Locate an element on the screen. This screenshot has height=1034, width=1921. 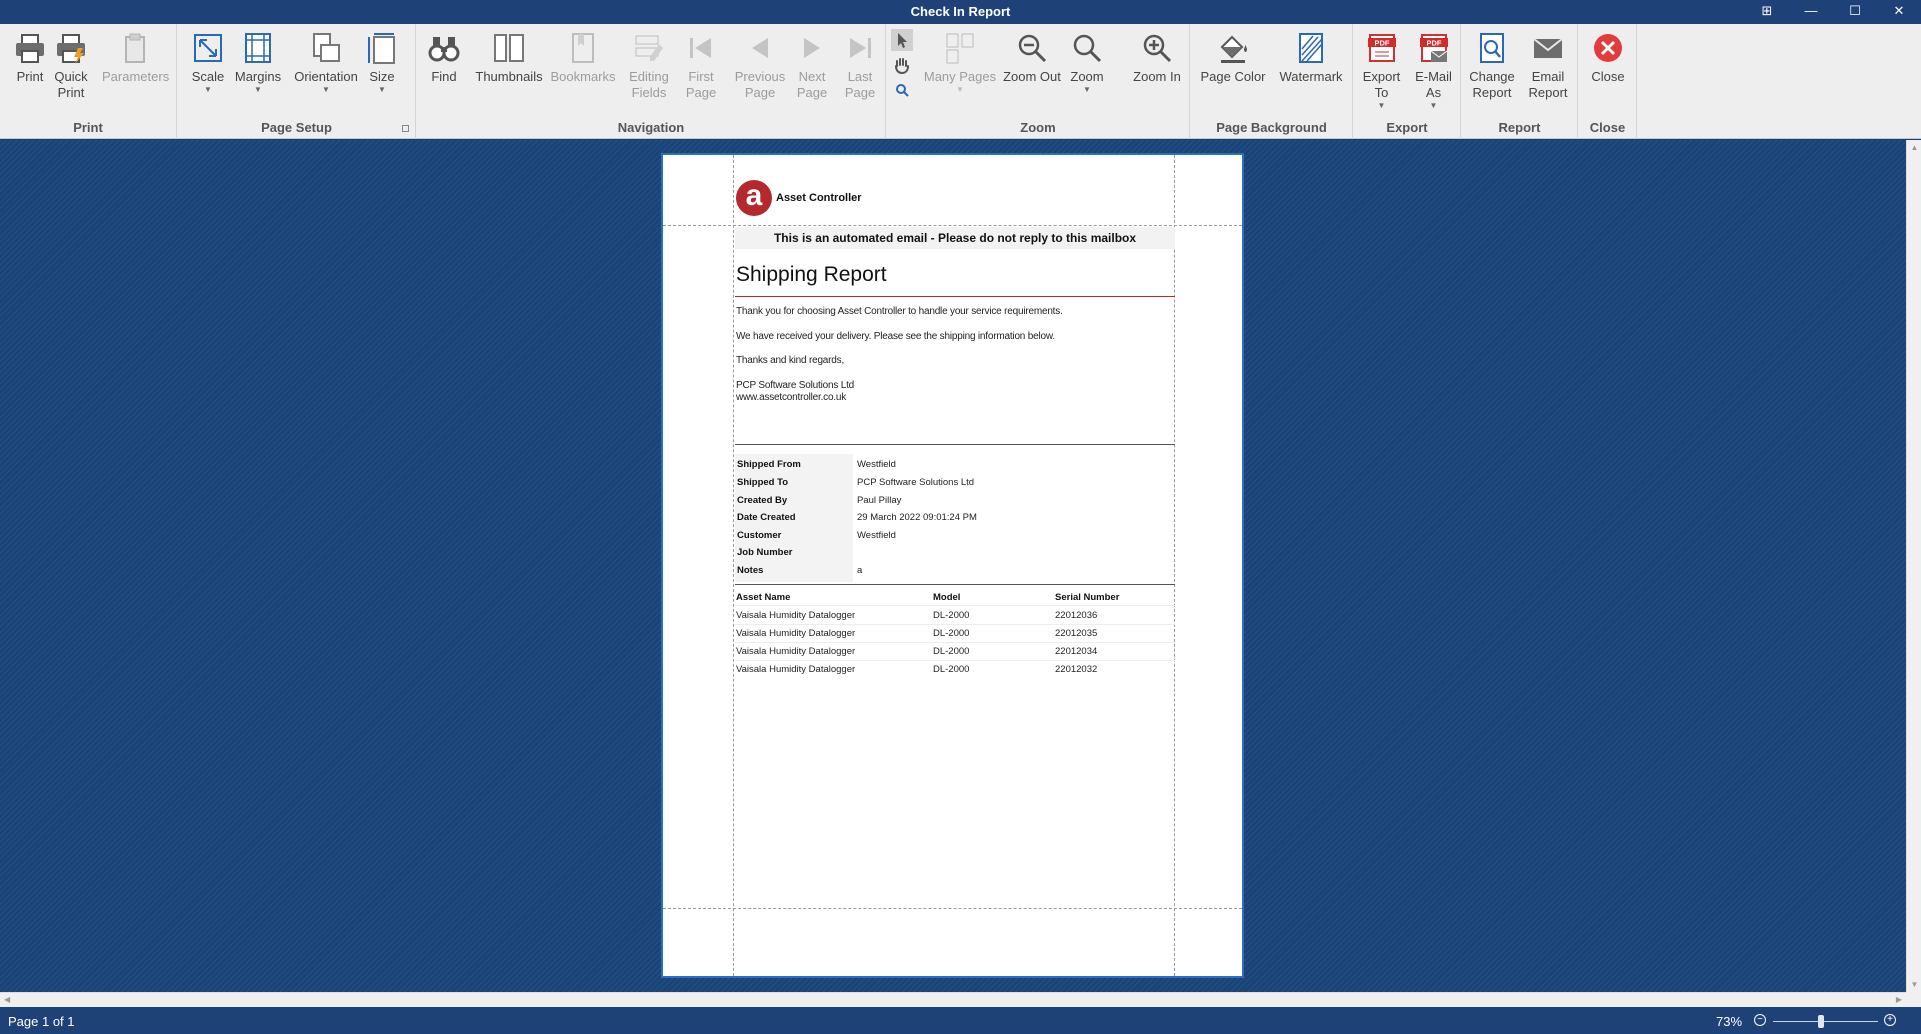
info-label: Job Number is located at coordinates (765, 552).